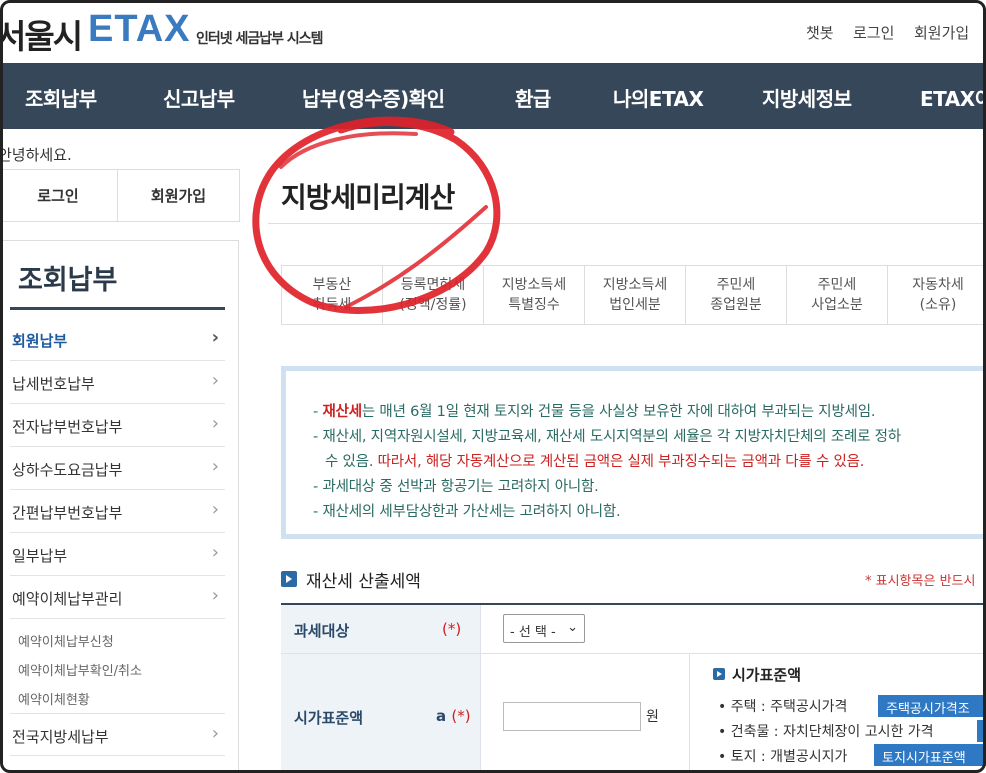  Describe the element at coordinates (937, 295) in the screenshot. I see `tab-vehicle-tax: 자동차세 (소유)` at that location.